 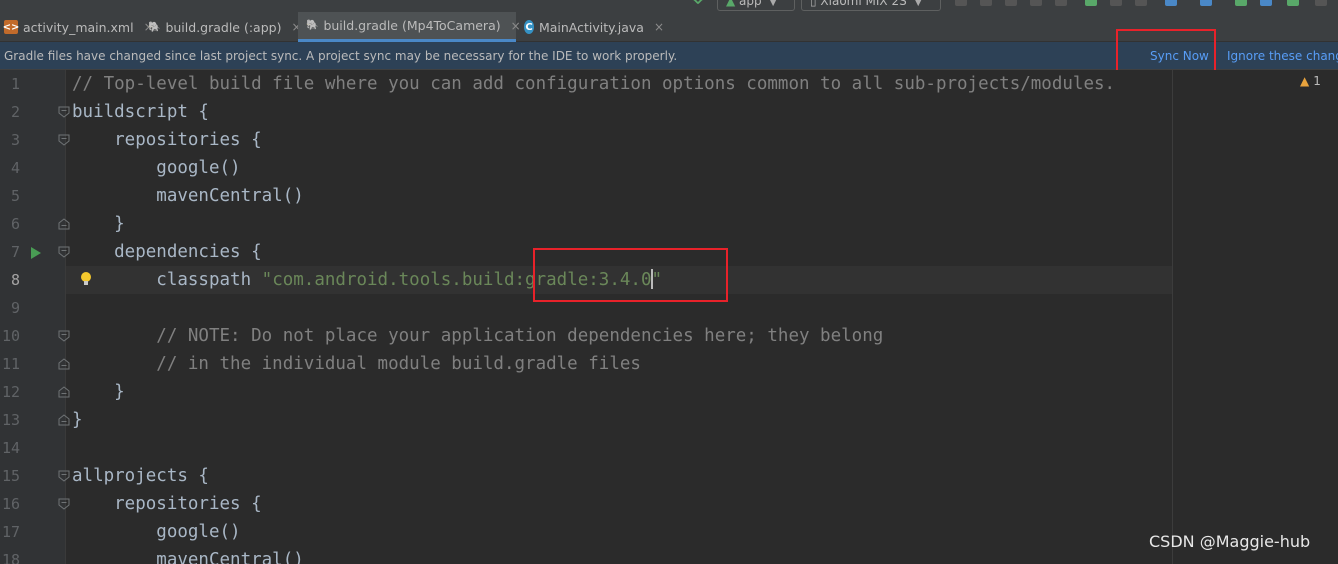 I want to click on line-number: 13, so click(x=10, y=420).